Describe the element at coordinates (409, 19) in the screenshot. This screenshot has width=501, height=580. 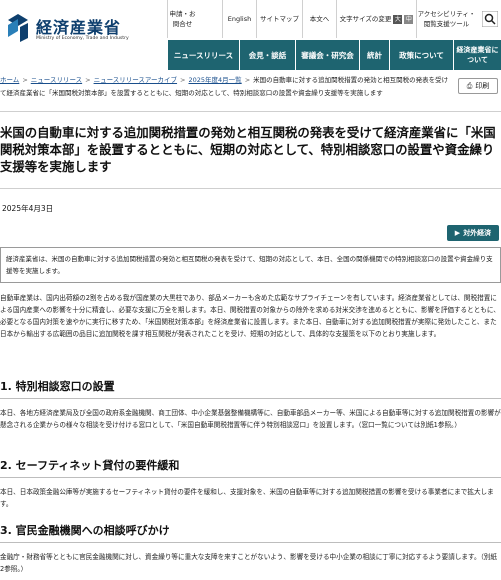
I see `text-size-medium-button: 中` at that location.